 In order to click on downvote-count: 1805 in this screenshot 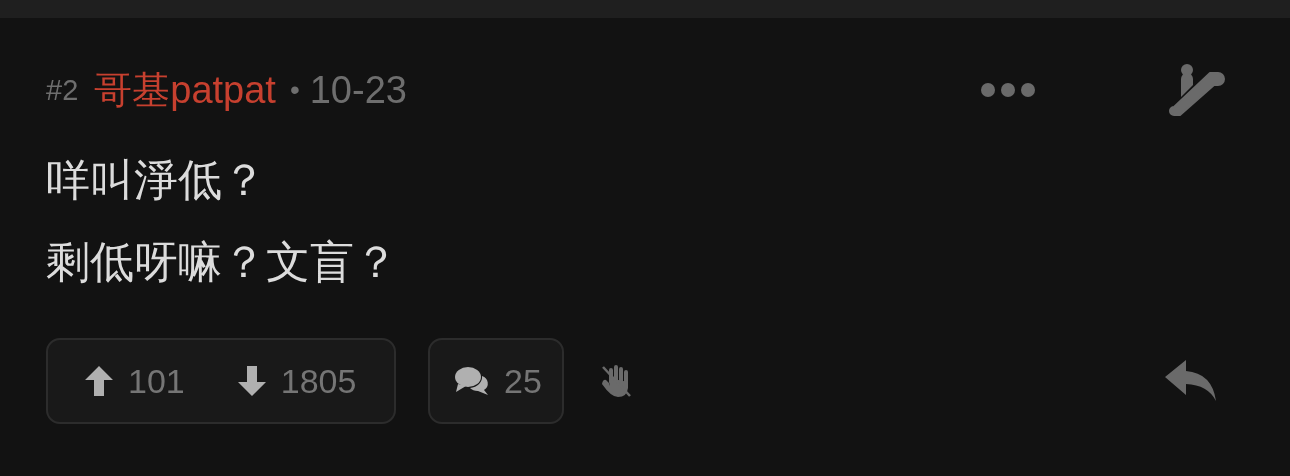, I will do `click(318, 381)`.